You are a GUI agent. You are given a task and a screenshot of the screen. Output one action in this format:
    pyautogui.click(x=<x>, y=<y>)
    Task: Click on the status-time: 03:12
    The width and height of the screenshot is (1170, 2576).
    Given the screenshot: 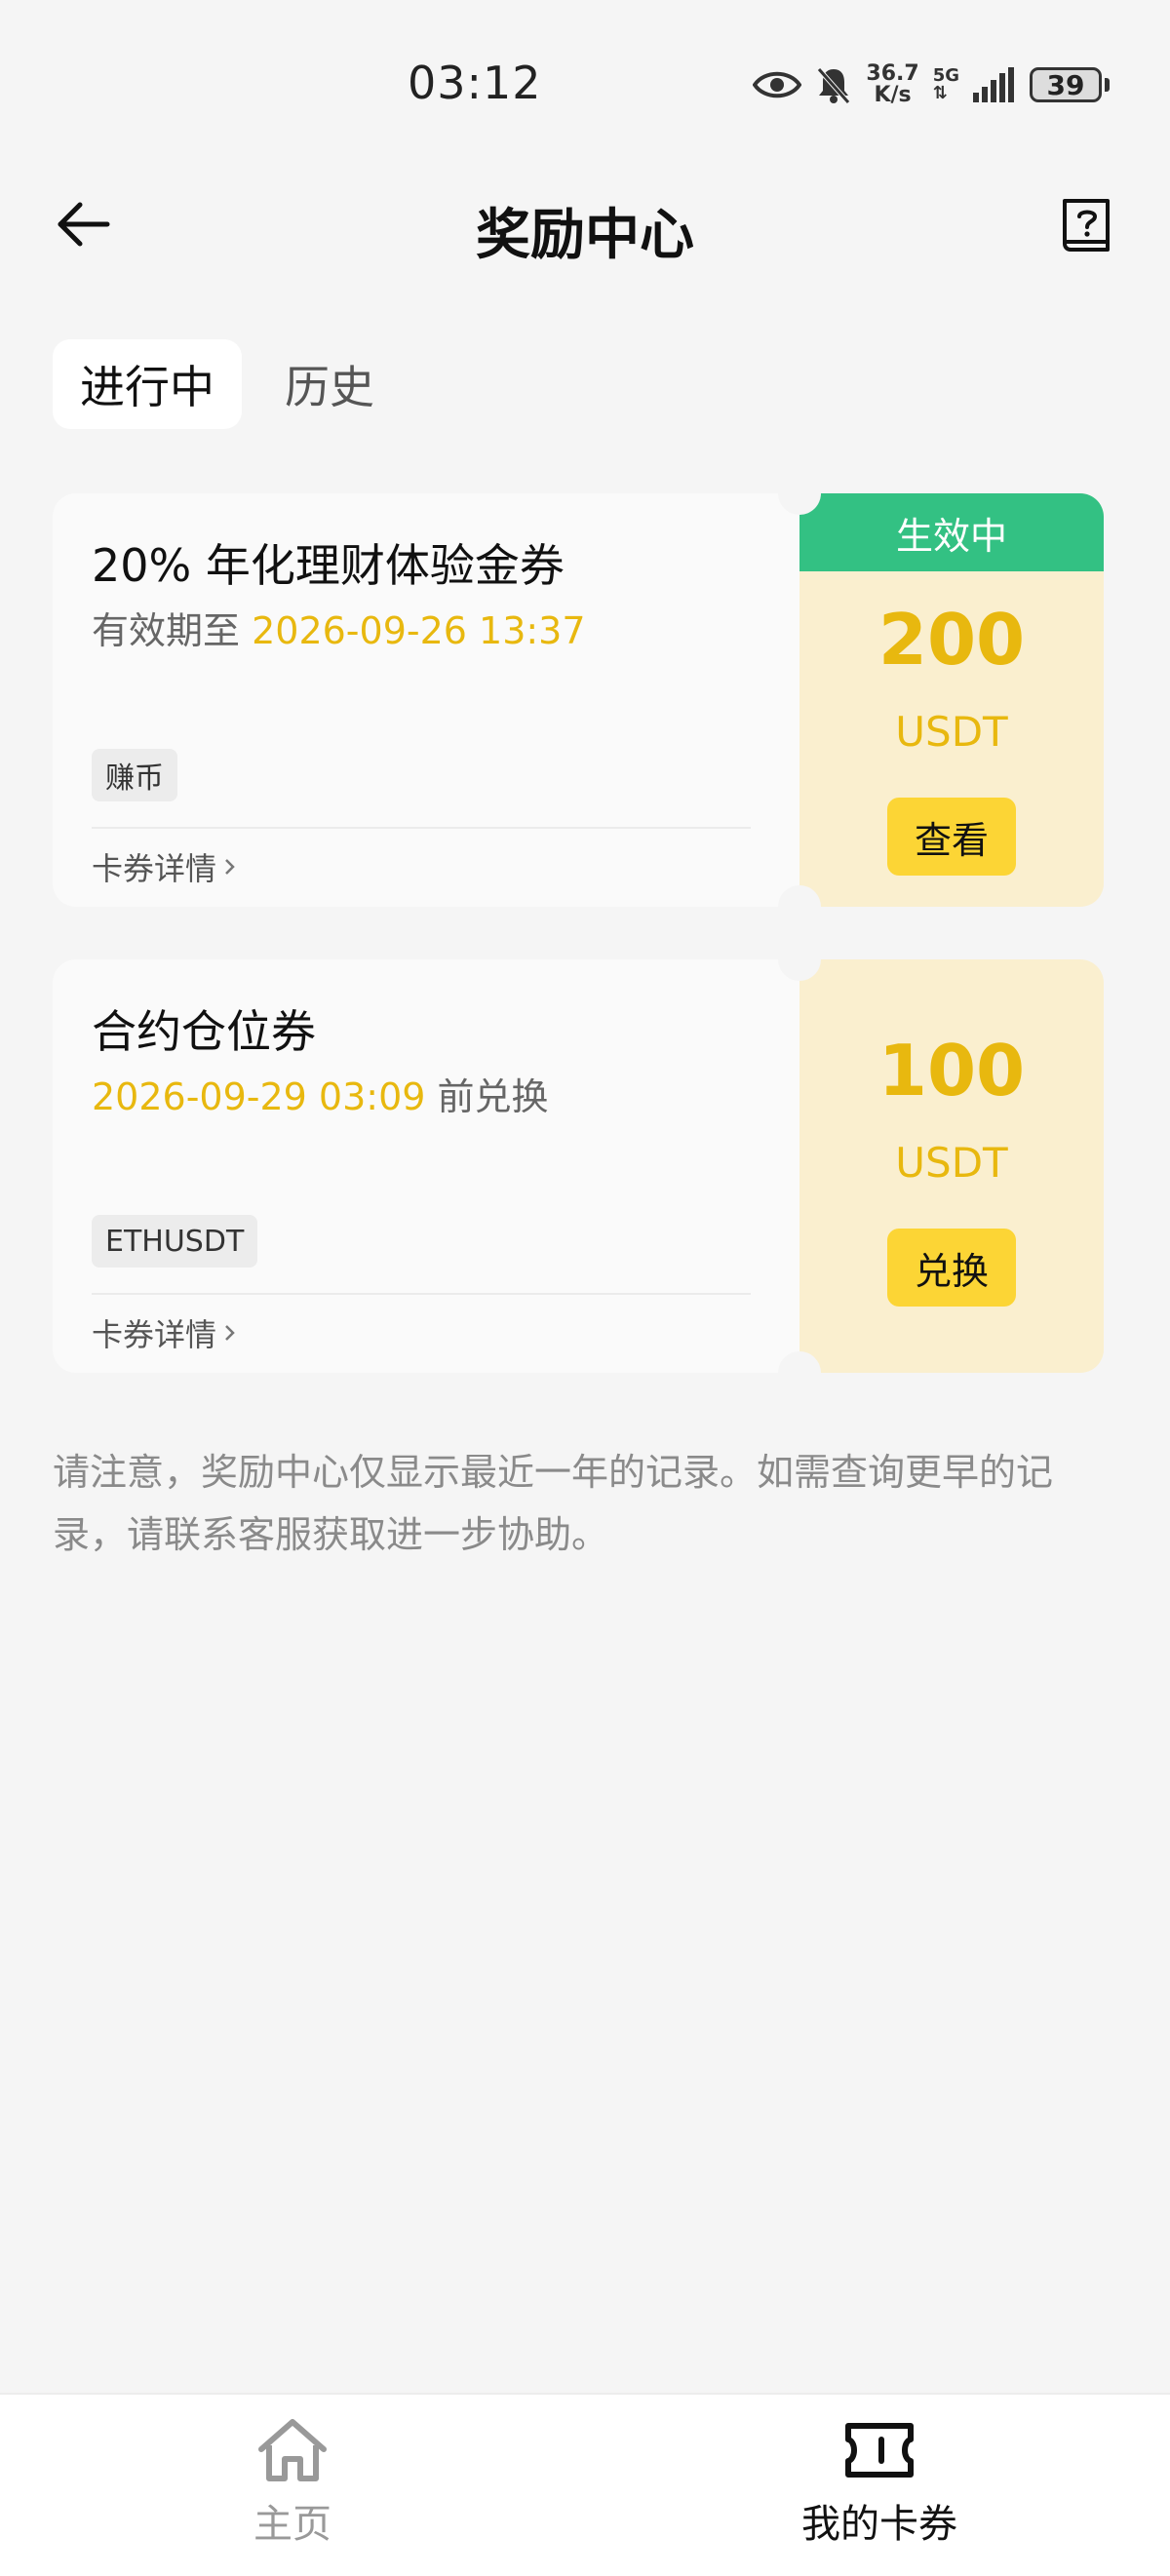 What is the action you would take?
    pyautogui.click(x=475, y=83)
    